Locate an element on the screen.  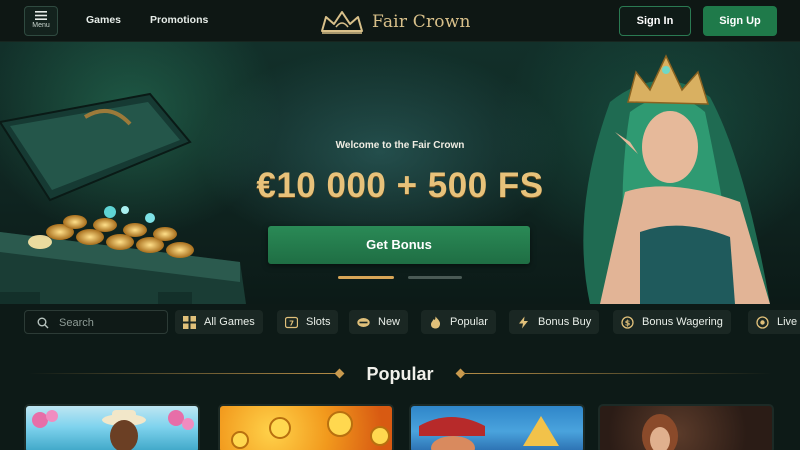
category-popular: Popular is located at coordinates (458, 322).